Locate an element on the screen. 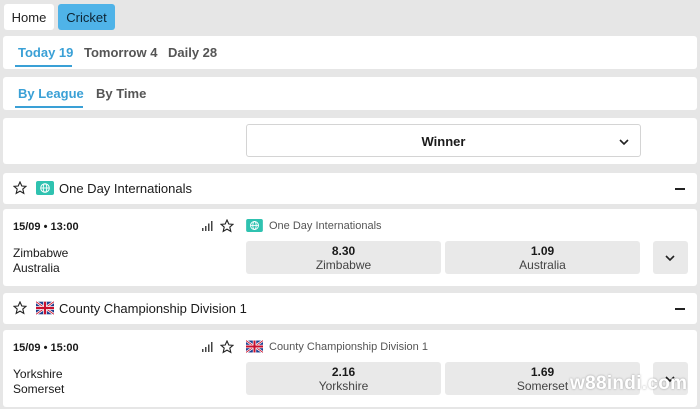 This screenshot has height=409, width=700. view-tabs-bar: By League By Time is located at coordinates (350, 93).